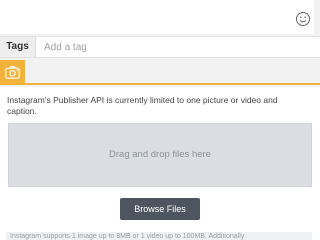  I want to click on tab-instagram, so click(12, 72).